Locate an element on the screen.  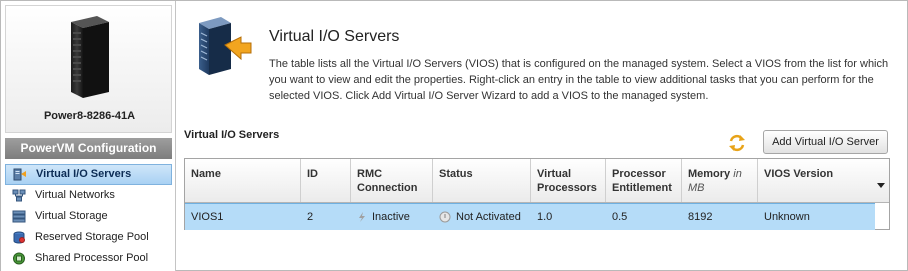
column-header-virtual-processors: Virtual Processors is located at coordinates (568, 180).